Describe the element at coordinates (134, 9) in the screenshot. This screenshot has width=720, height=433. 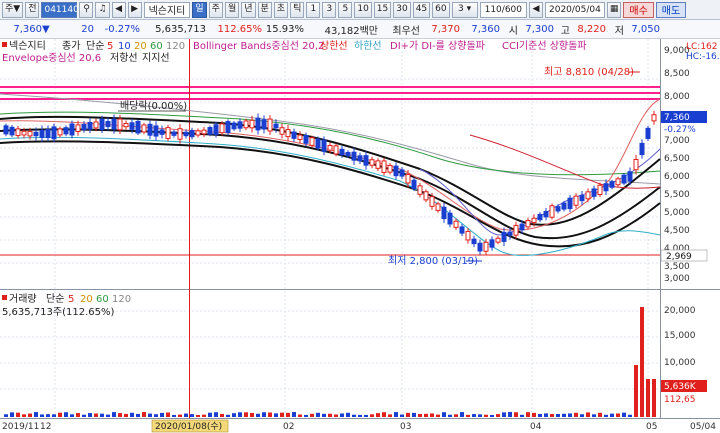
I see `next-stock-icon: ▶` at that location.